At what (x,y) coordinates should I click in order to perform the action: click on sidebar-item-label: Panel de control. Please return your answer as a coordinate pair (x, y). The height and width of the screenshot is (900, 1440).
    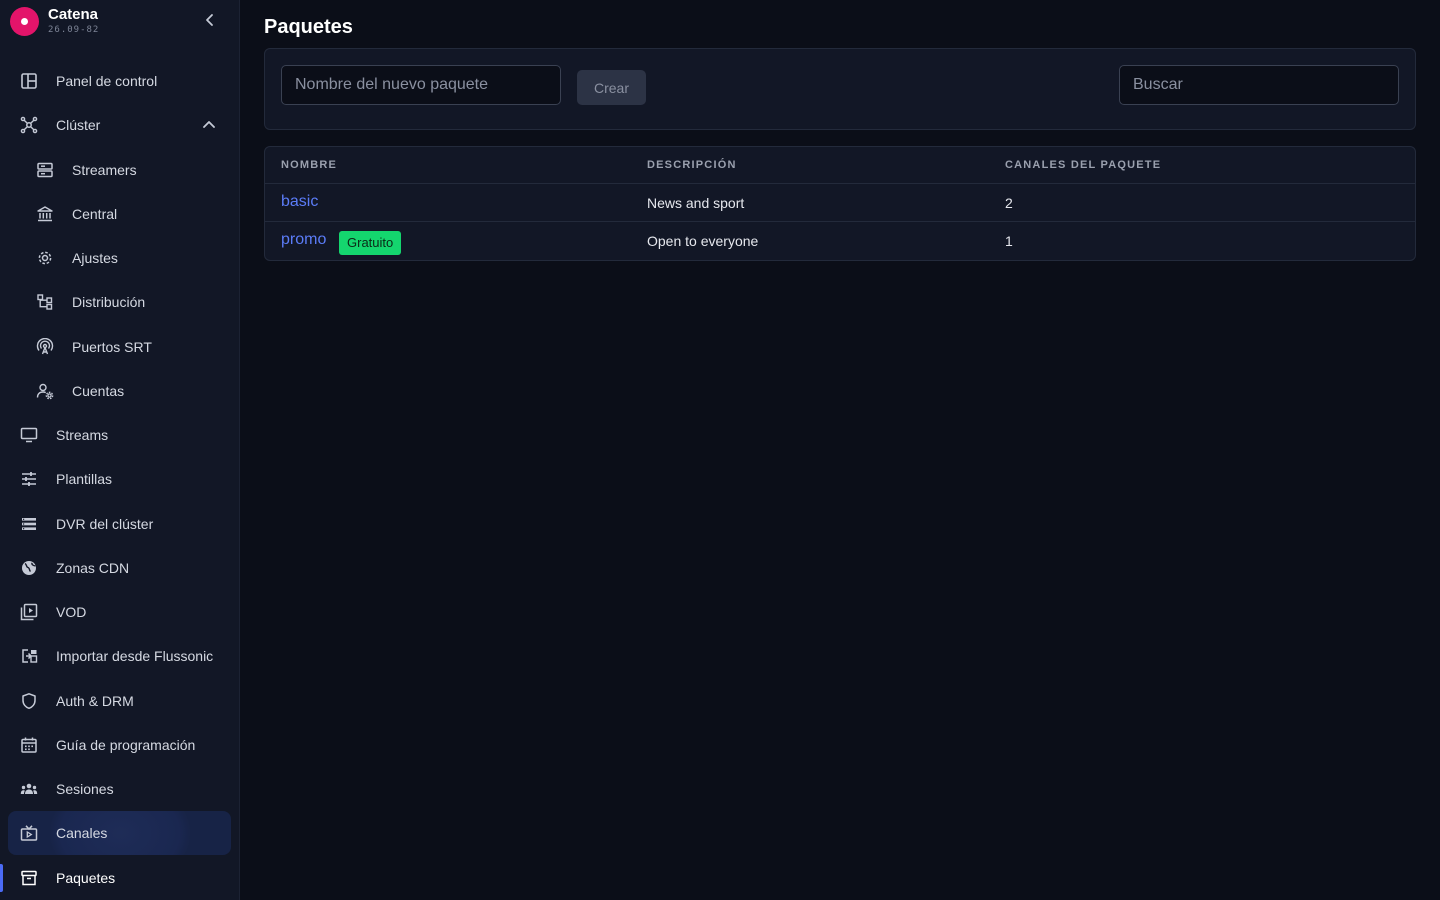
    Looking at the image, I should click on (107, 81).